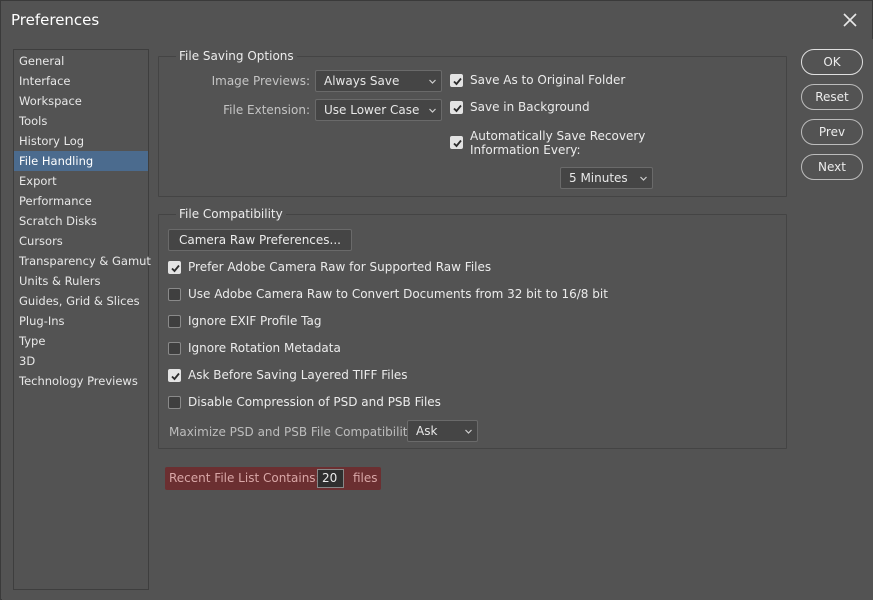 The width and height of the screenshot is (873, 600). I want to click on auto-save-interval-value: 5 Minutes, so click(598, 178).